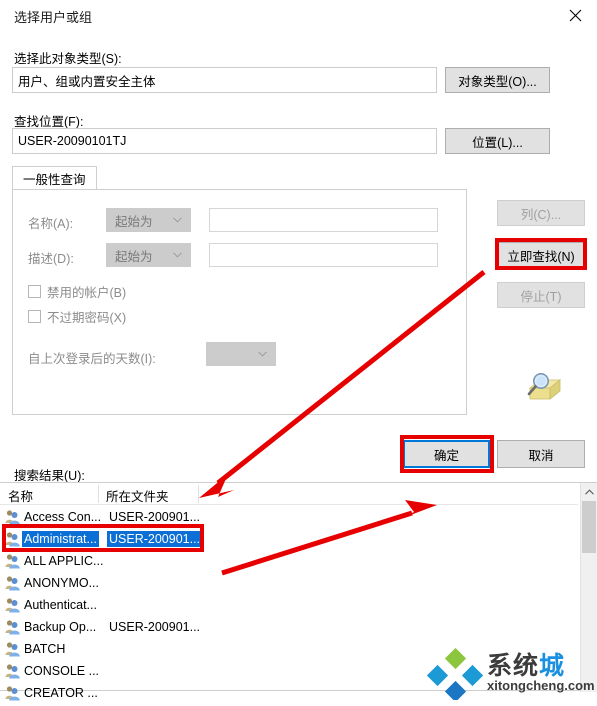 The width and height of the screenshot is (597, 706). Describe the element at coordinates (446, 454) in the screenshot. I see `ok-button: 确定` at that location.